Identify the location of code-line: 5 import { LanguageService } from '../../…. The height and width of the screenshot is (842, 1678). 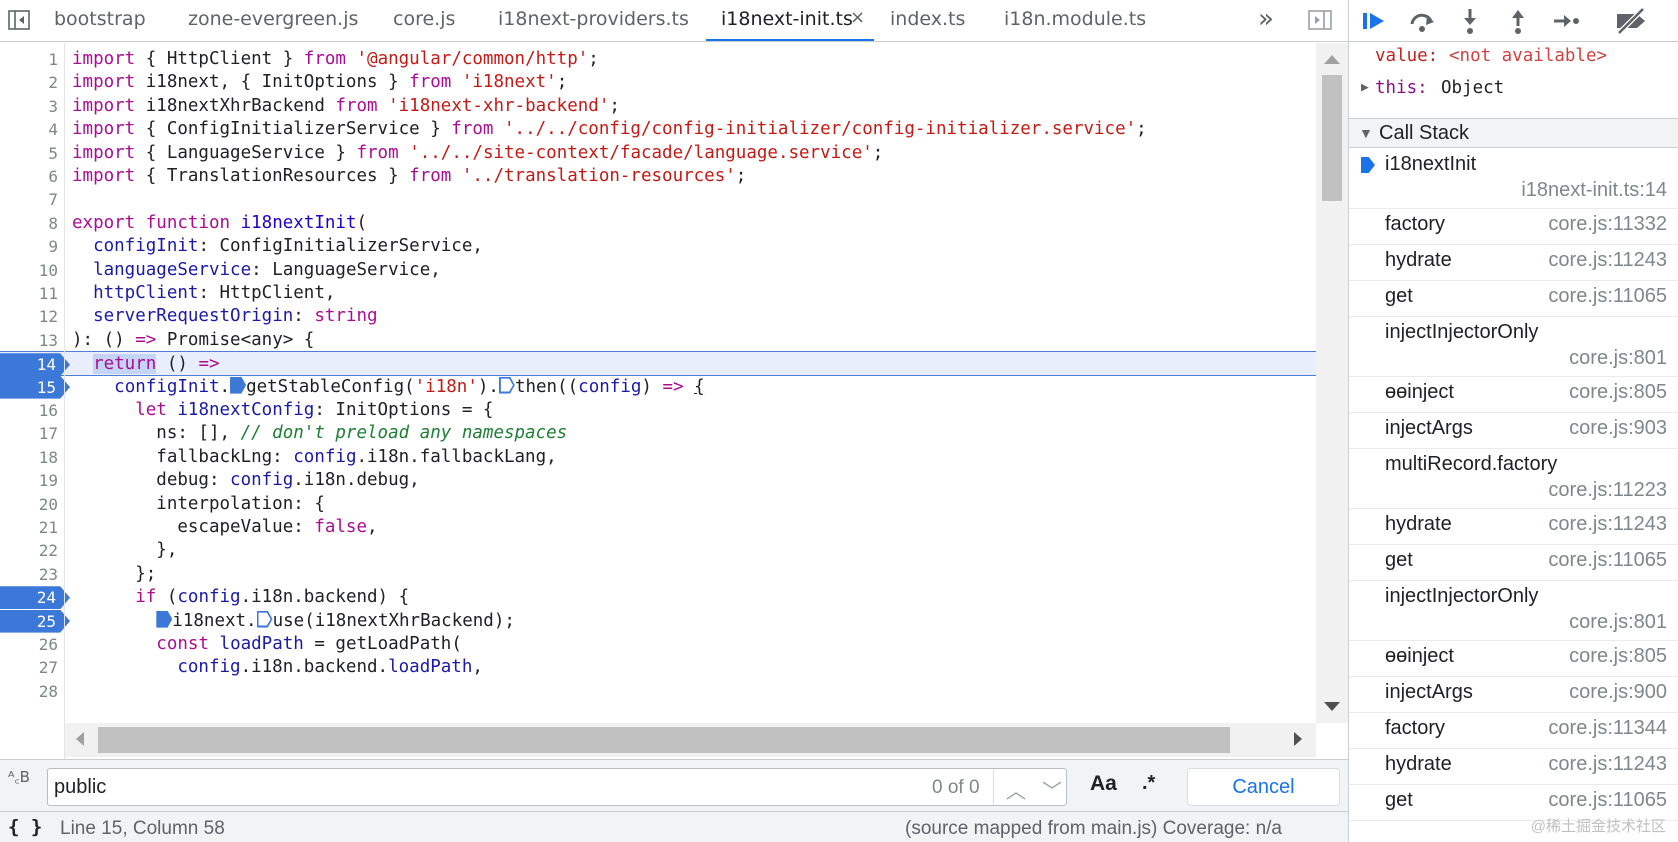
(658, 153).